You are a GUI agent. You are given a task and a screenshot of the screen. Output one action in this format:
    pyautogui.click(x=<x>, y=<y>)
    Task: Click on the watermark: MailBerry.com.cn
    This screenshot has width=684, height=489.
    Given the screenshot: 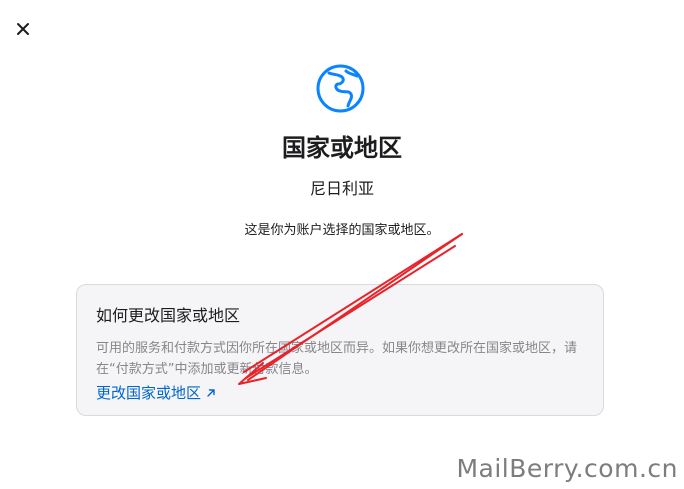 What is the action you would take?
    pyautogui.click(x=567, y=468)
    